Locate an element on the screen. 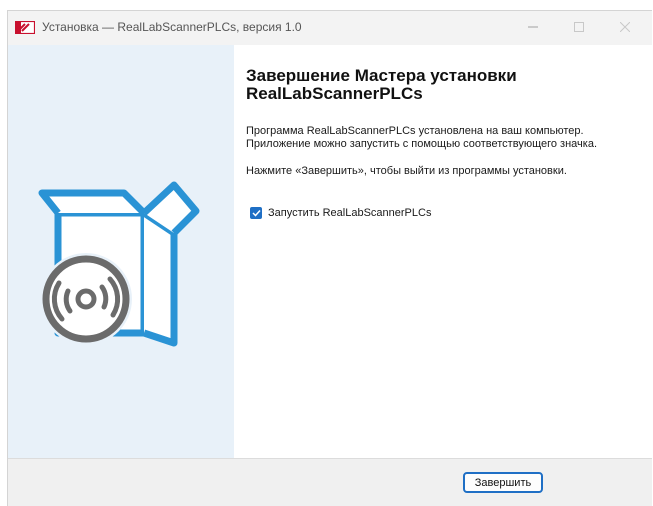 Image resolution: width=653 pixels, height=506 pixels. minimize-icon is located at coordinates (533, 28).